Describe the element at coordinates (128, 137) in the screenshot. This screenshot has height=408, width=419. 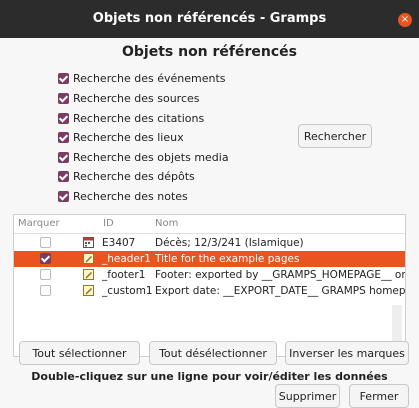
I see `option-label: Recherche des lieux` at that location.